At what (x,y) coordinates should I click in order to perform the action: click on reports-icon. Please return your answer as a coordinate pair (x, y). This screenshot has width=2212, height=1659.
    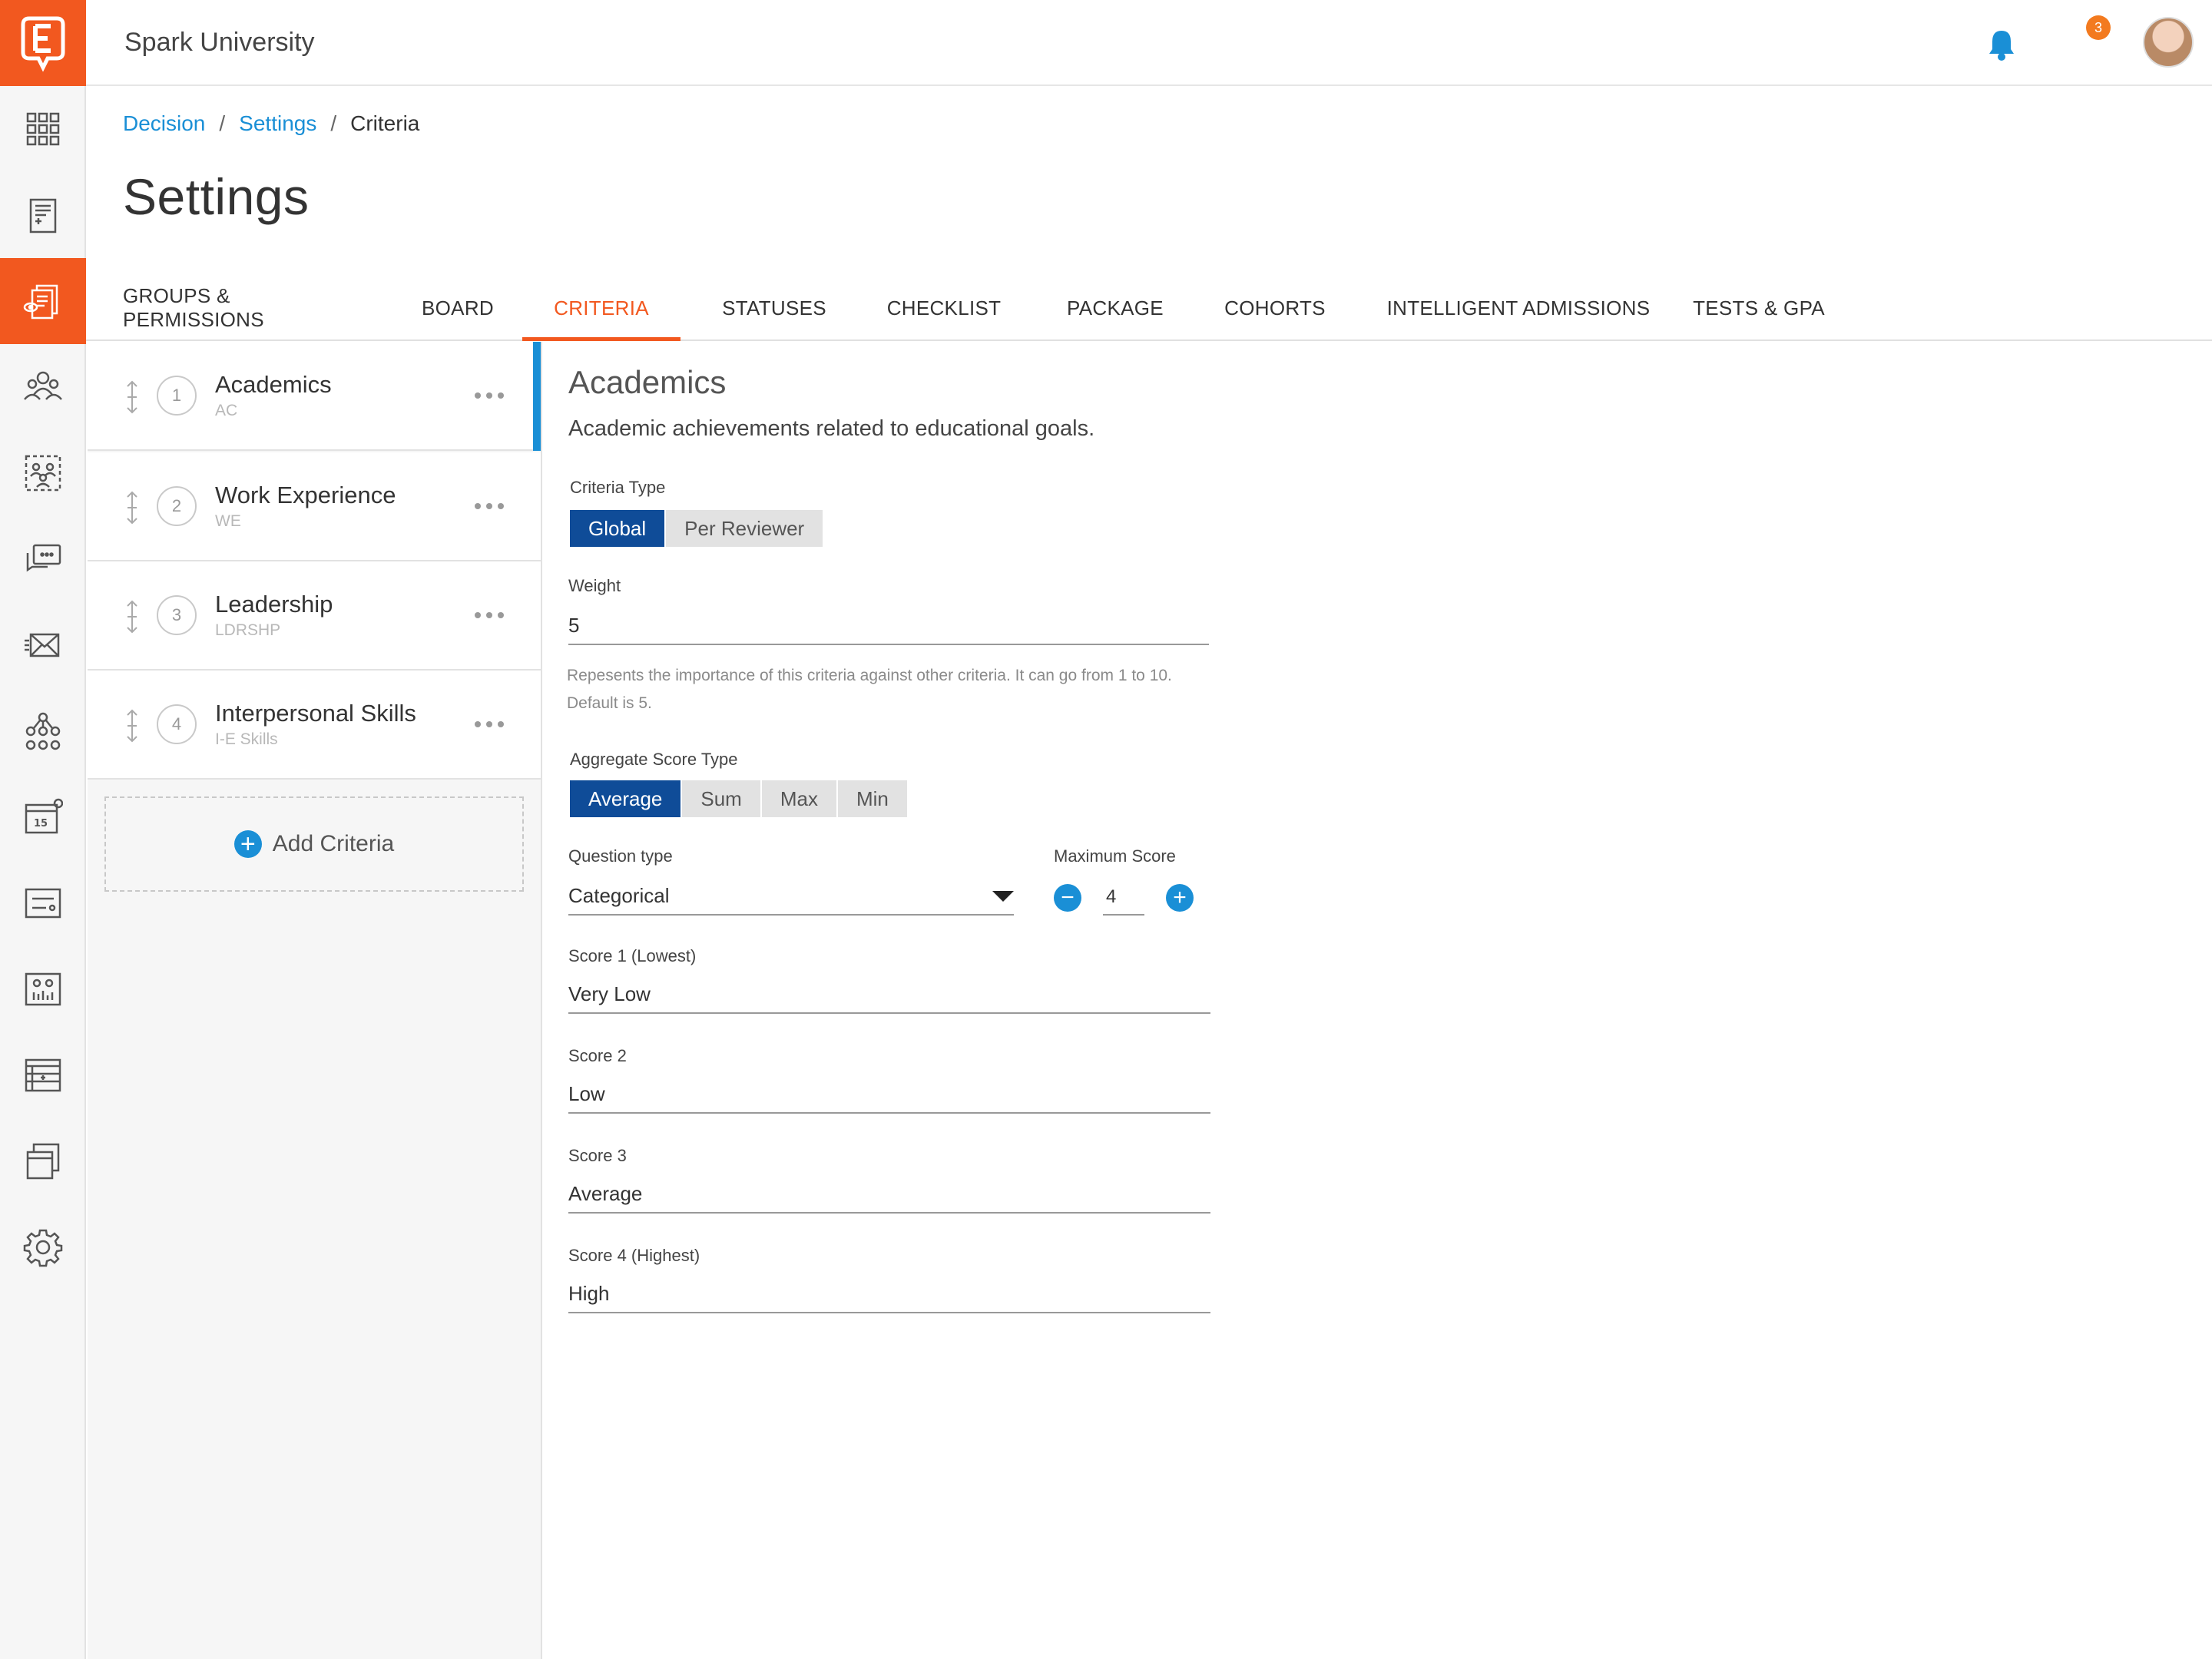
    Looking at the image, I should click on (43, 989).